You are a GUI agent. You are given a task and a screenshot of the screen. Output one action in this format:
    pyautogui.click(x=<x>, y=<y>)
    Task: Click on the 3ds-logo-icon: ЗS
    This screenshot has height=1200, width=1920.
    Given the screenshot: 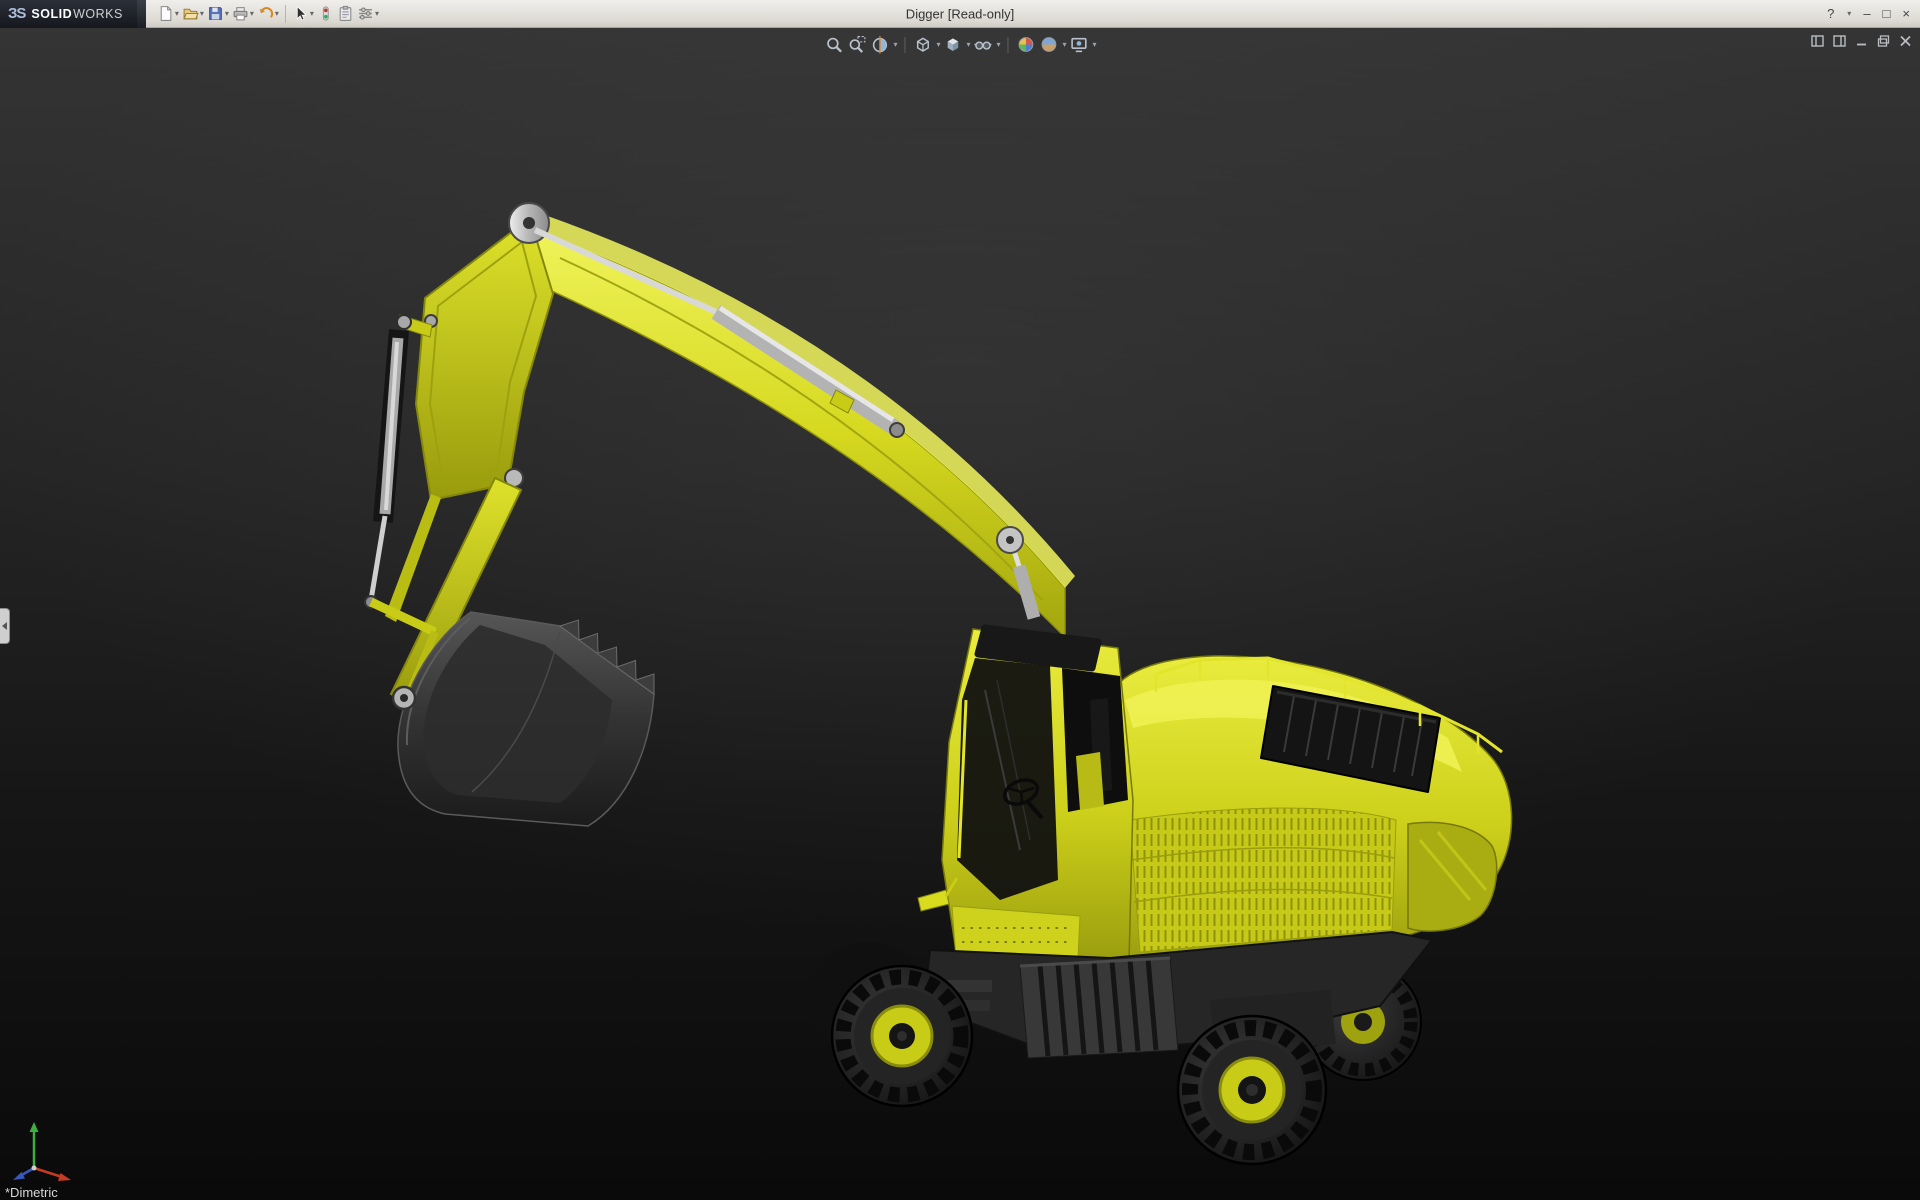 What is the action you would take?
    pyautogui.click(x=17, y=13)
    